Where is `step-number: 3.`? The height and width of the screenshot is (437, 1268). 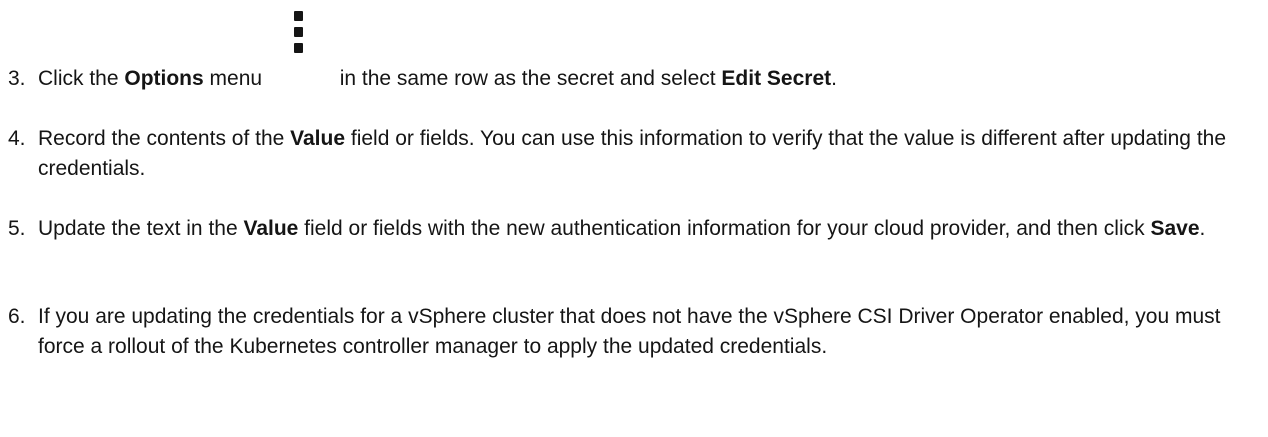 step-number: 3. is located at coordinates (17, 78).